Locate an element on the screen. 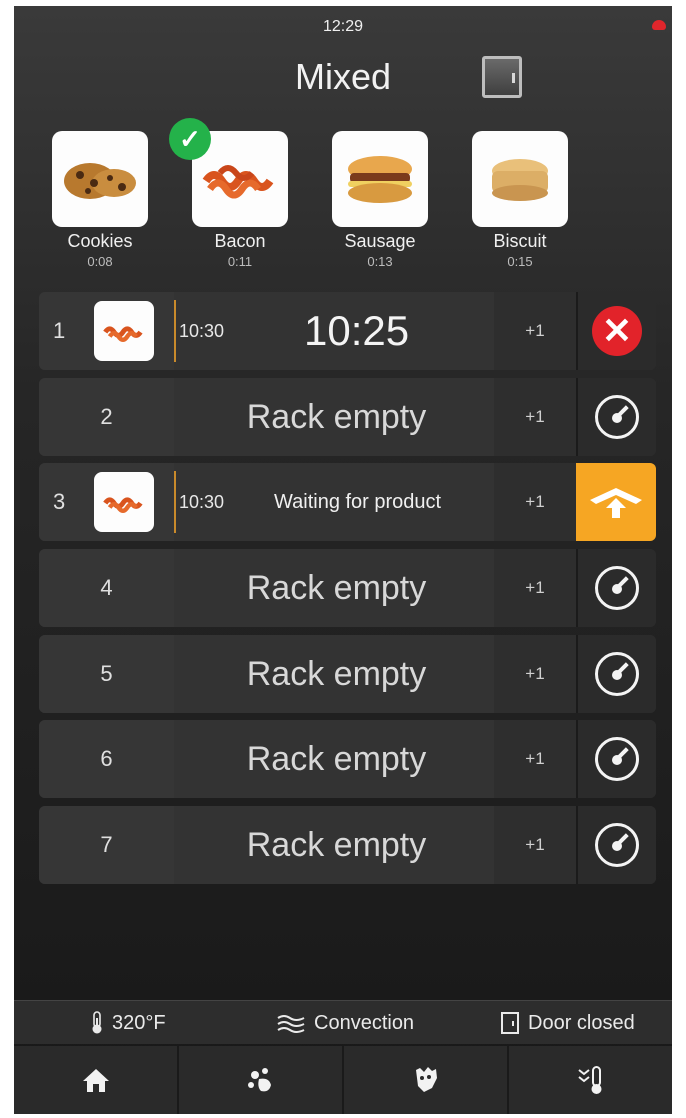 The height and width of the screenshot is (1118, 686). home-icon is located at coordinates (95, 1080).